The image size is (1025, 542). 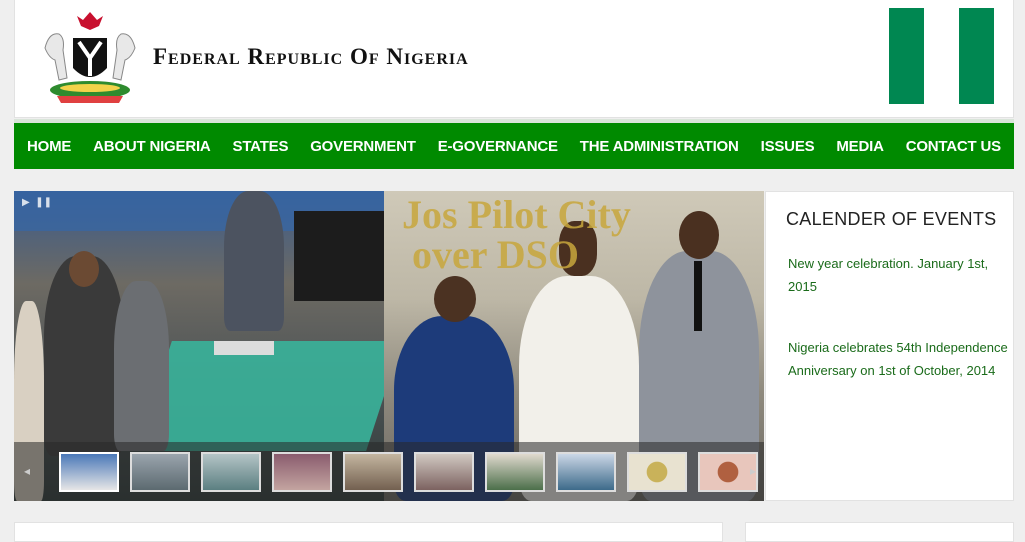 I want to click on thumb-next-icon: ▸, so click(x=753, y=471).